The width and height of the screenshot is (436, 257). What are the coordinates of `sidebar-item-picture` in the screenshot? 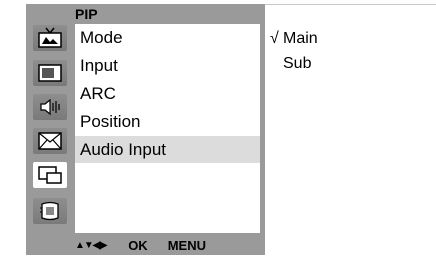 It's located at (50, 73).